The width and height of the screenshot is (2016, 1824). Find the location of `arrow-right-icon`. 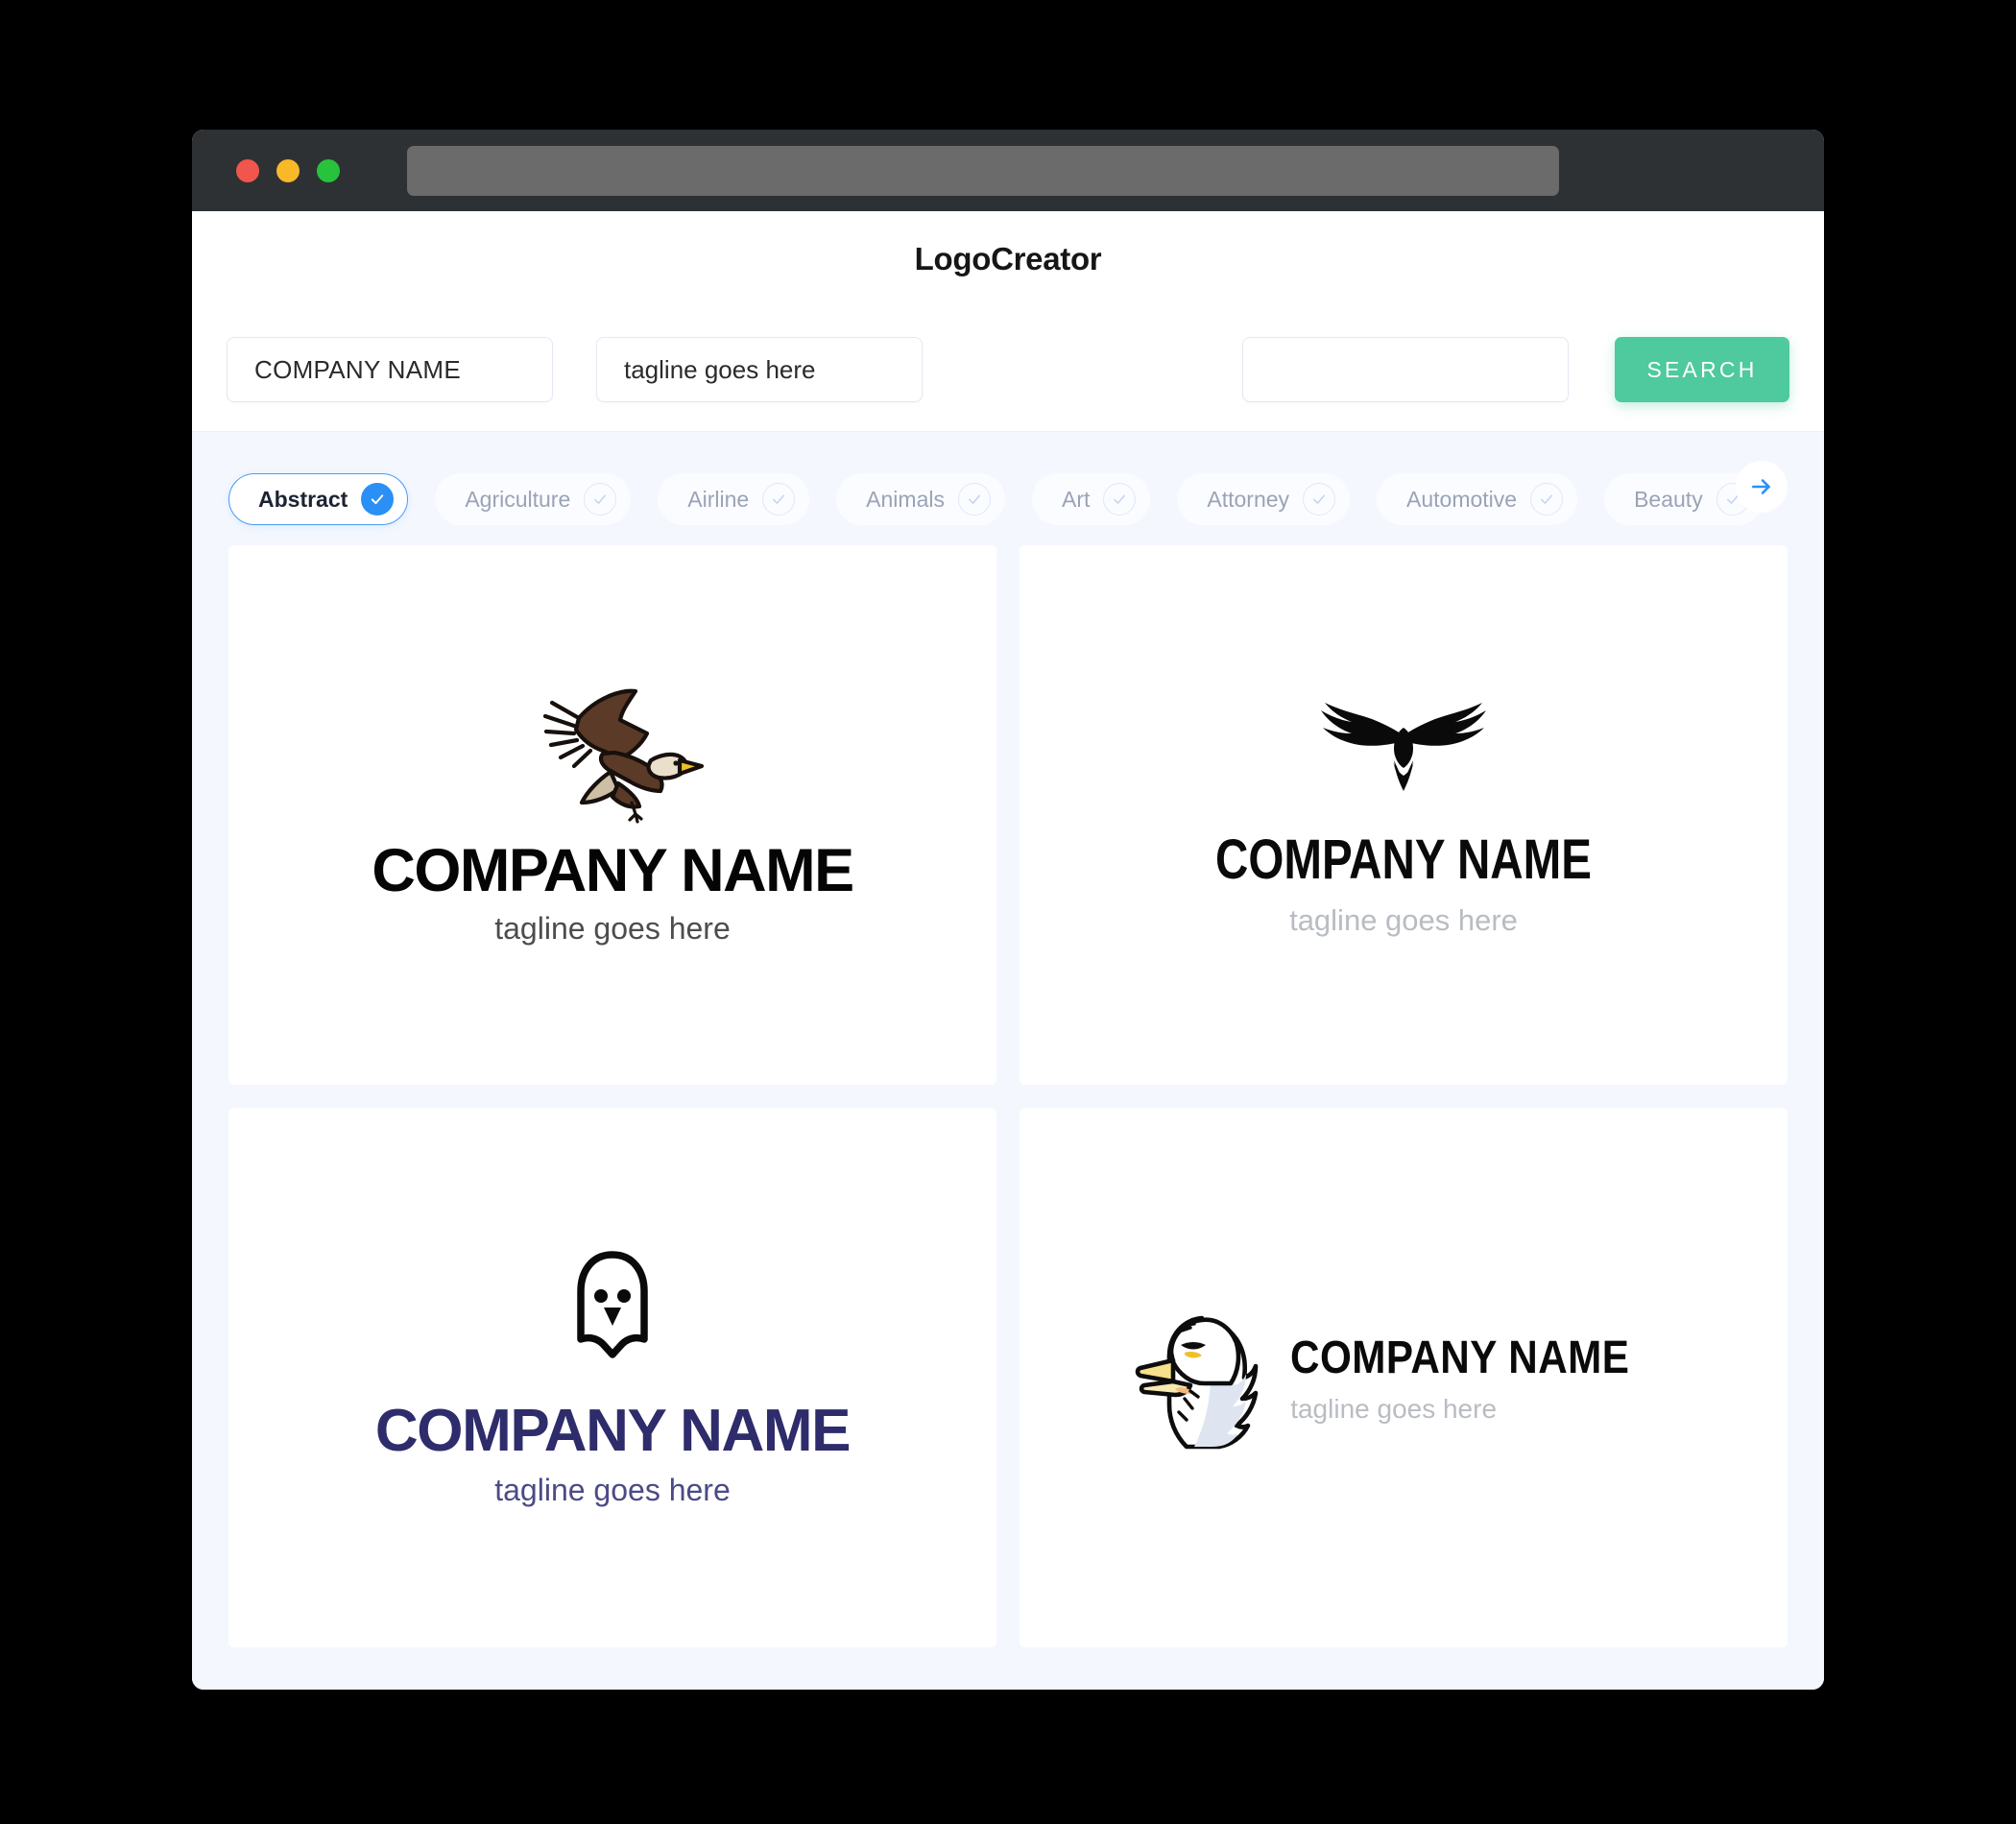

arrow-right-icon is located at coordinates (1761, 486).